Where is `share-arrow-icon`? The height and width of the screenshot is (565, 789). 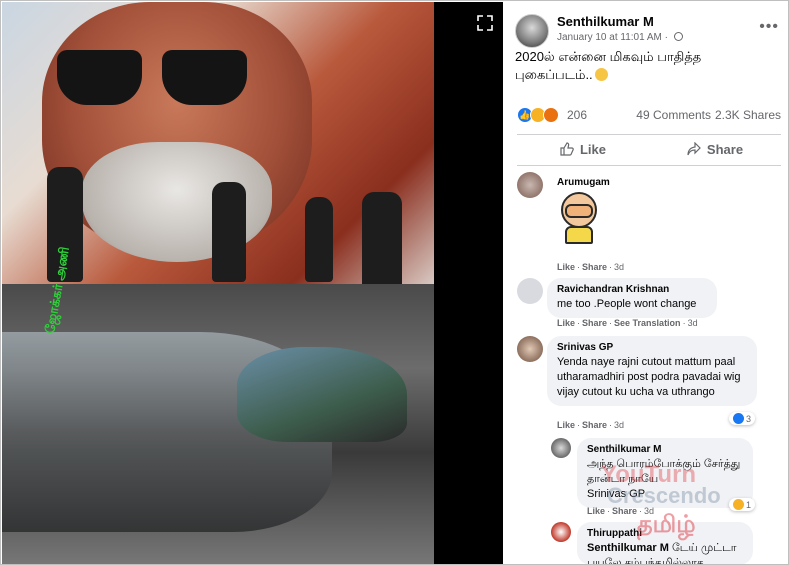 share-arrow-icon is located at coordinates (694, 150).